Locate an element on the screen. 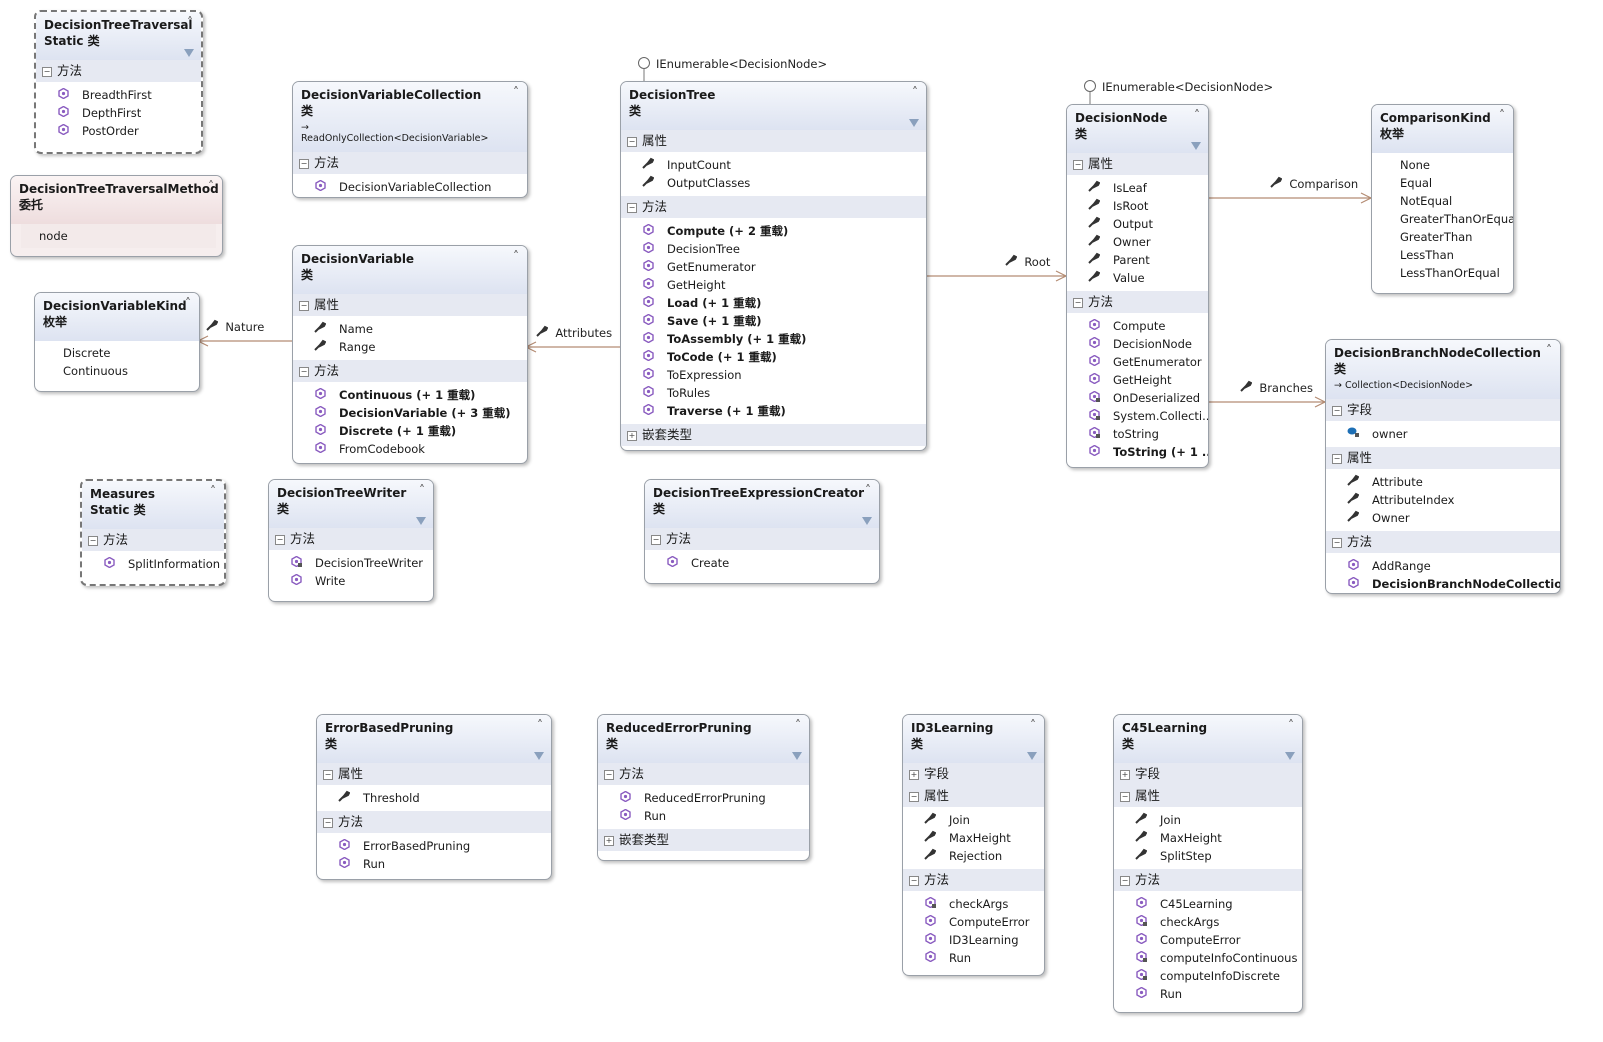 This screenshot has width=1603, height=1042. member-item: DecisionNode is located at coordinates (1137, 344).